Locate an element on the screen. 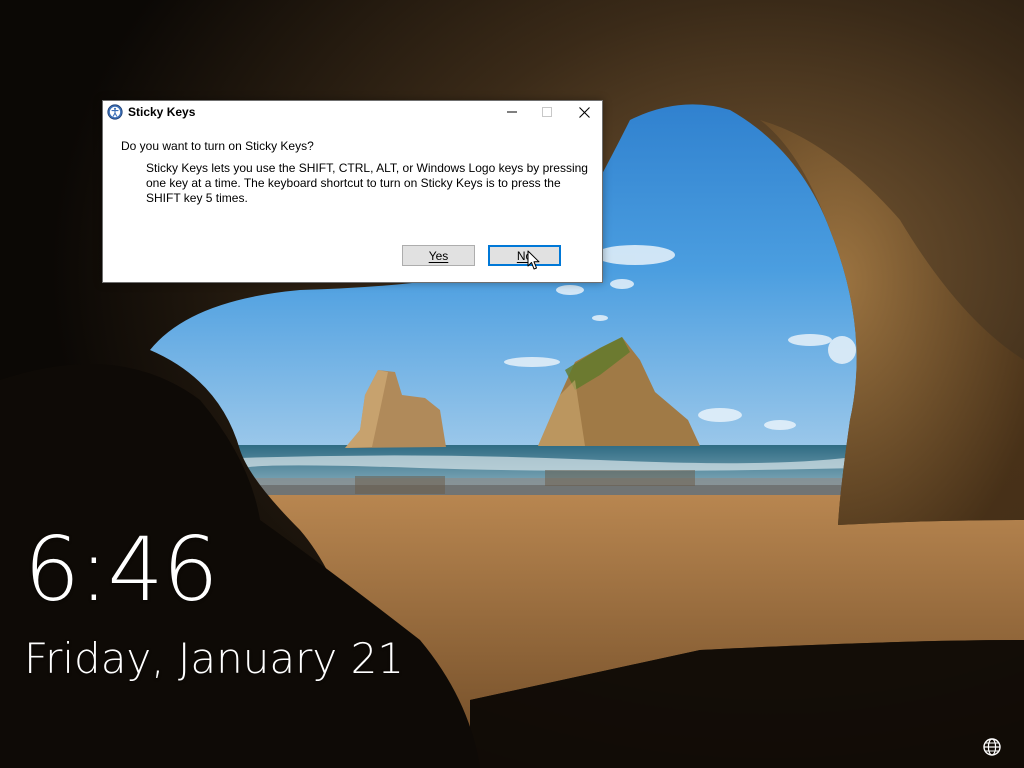  globe-icon is located at coordinates (992, 747).